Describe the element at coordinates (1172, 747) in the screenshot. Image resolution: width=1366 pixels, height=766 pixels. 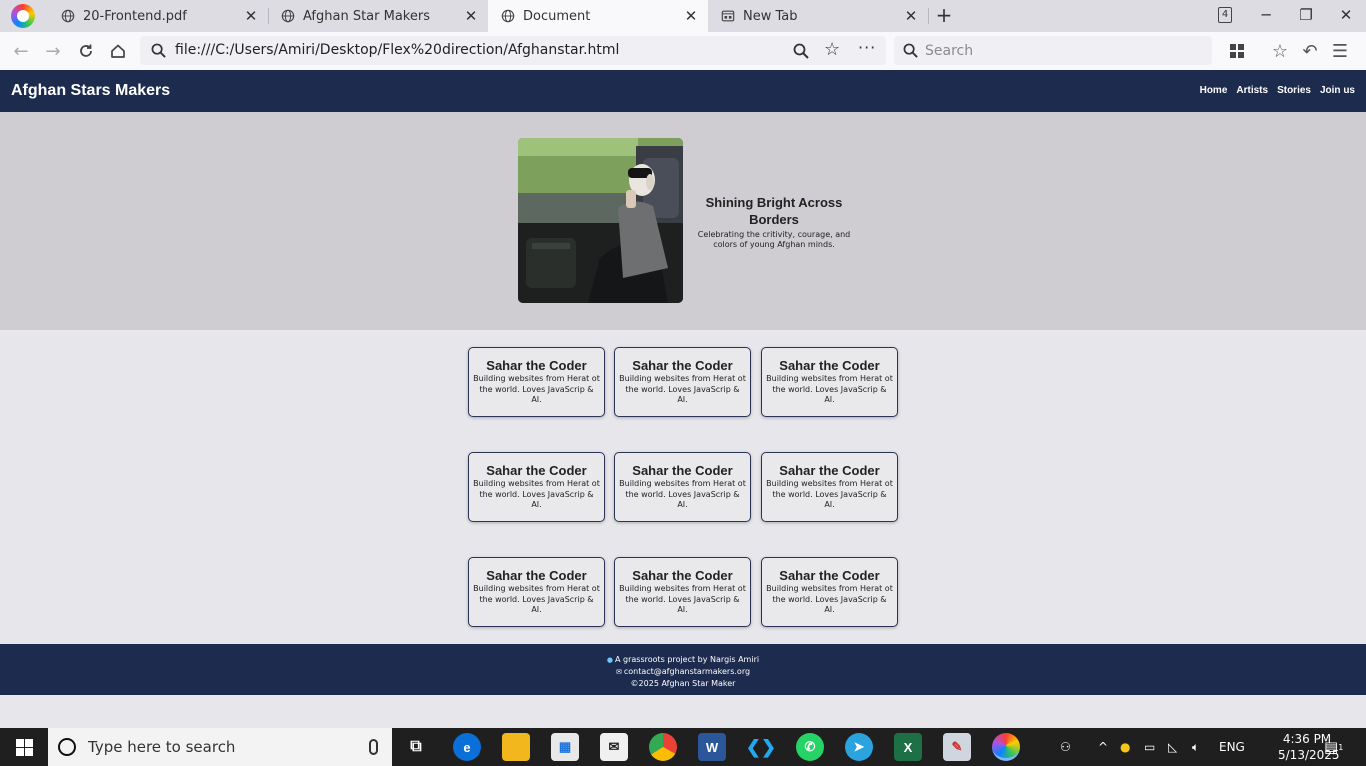
I see `network-icon: ◺` at that location.